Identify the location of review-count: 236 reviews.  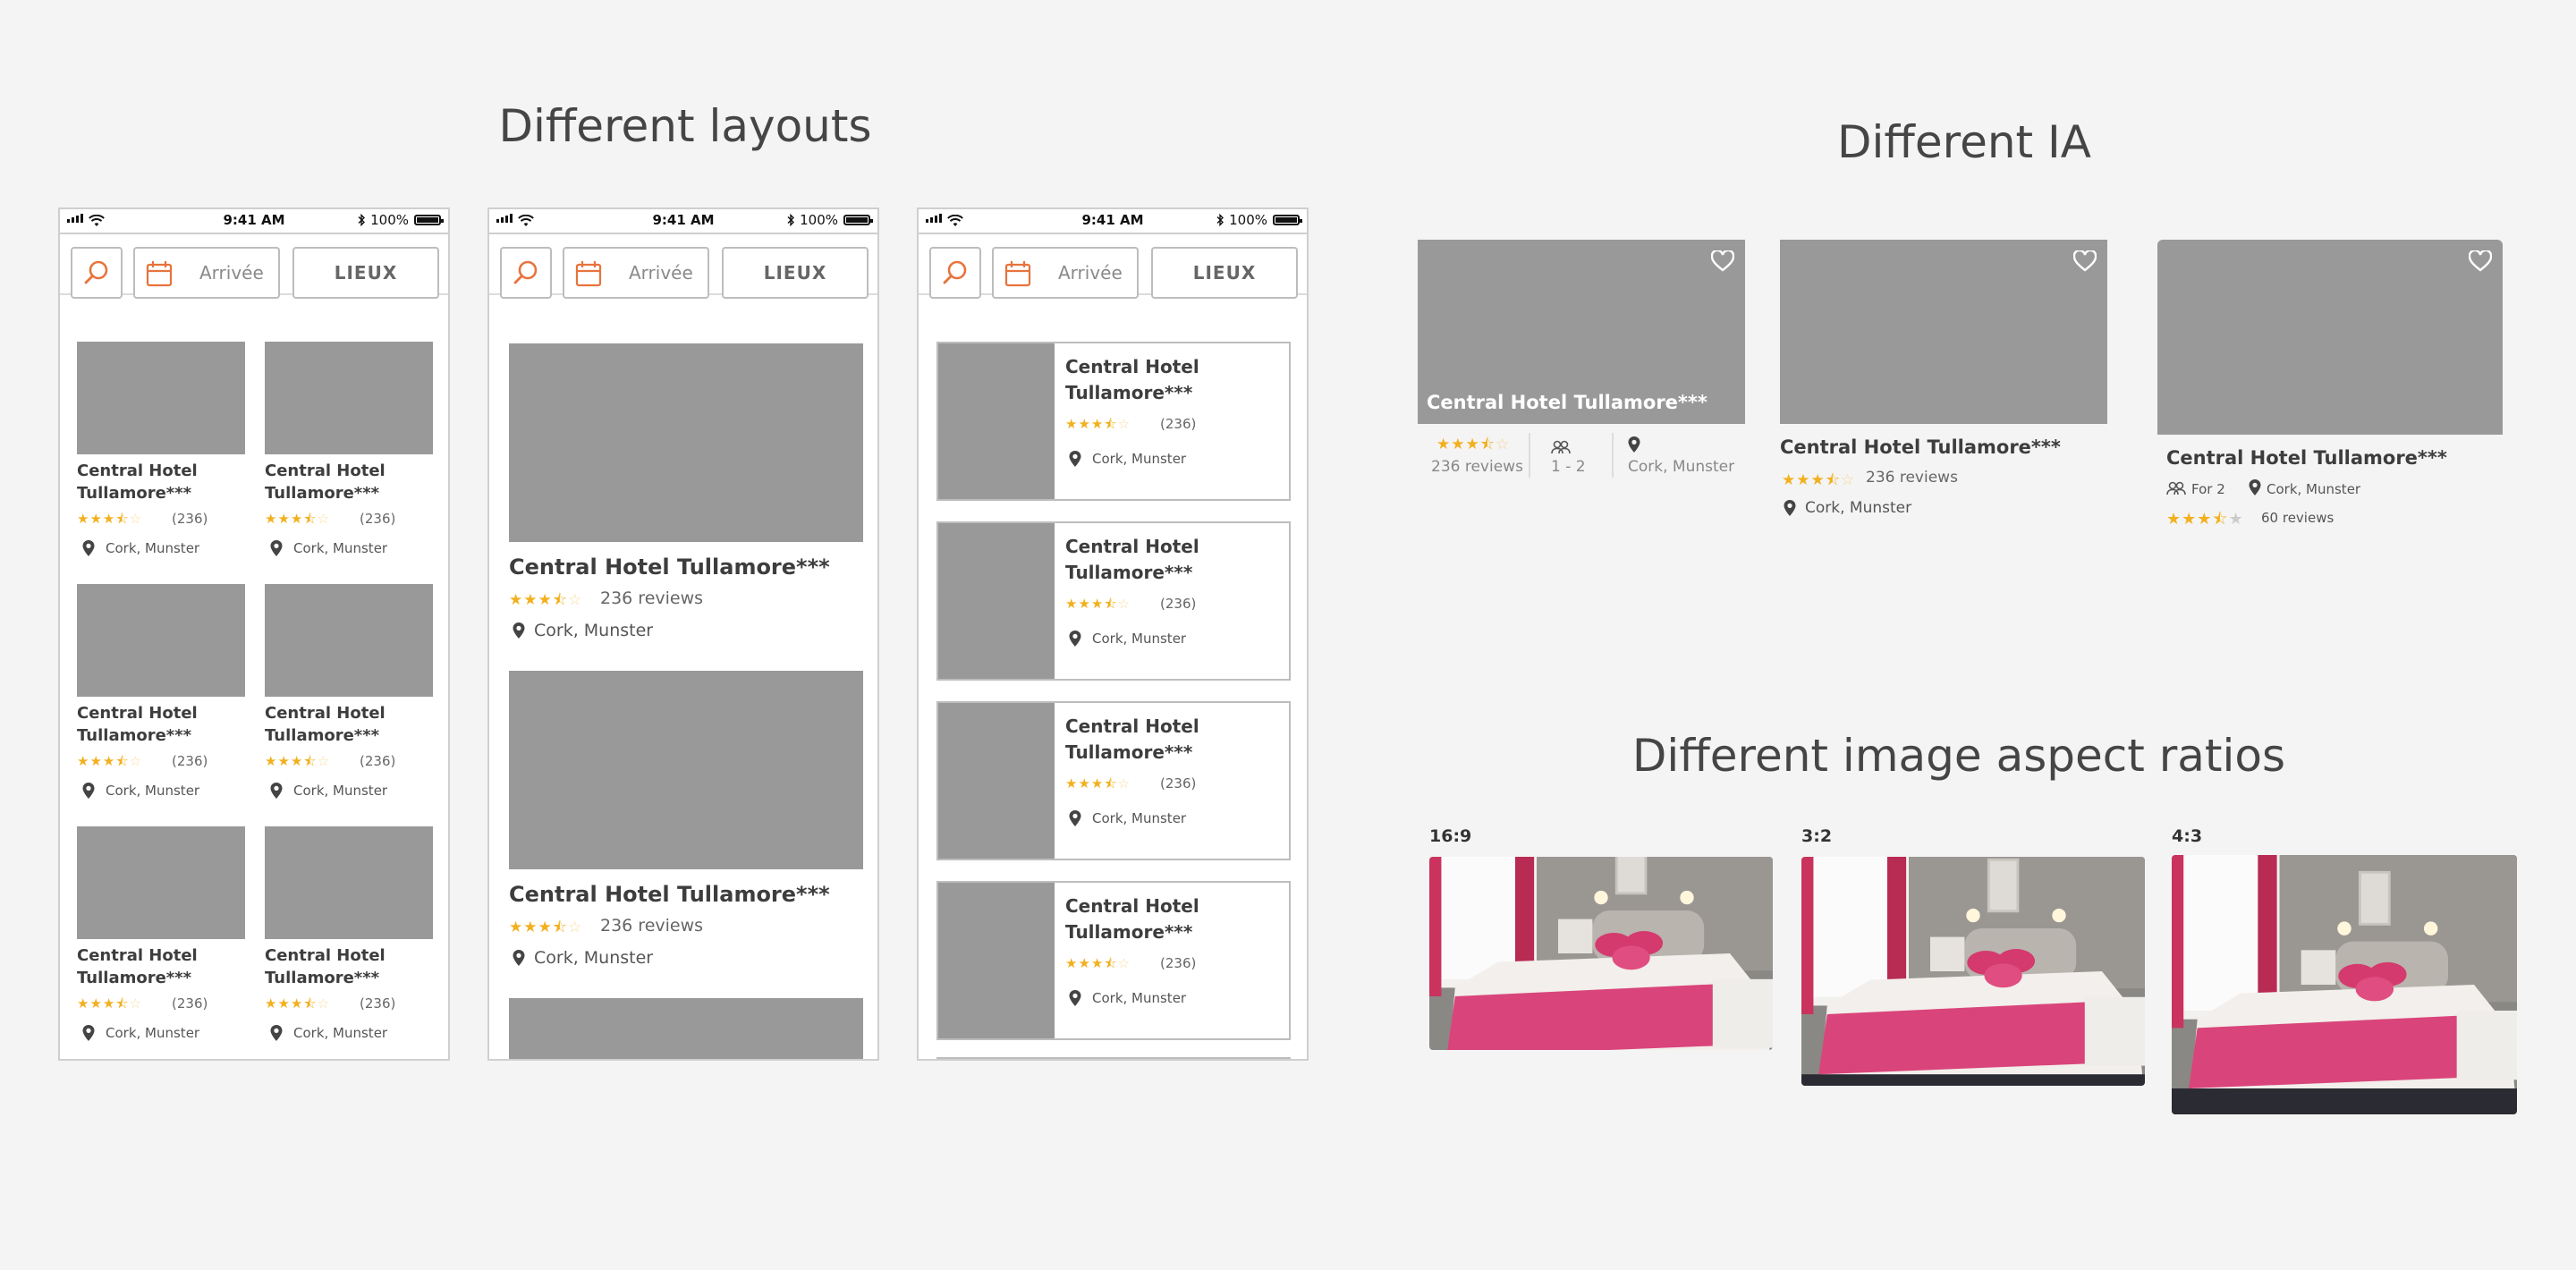
(1912, 478).